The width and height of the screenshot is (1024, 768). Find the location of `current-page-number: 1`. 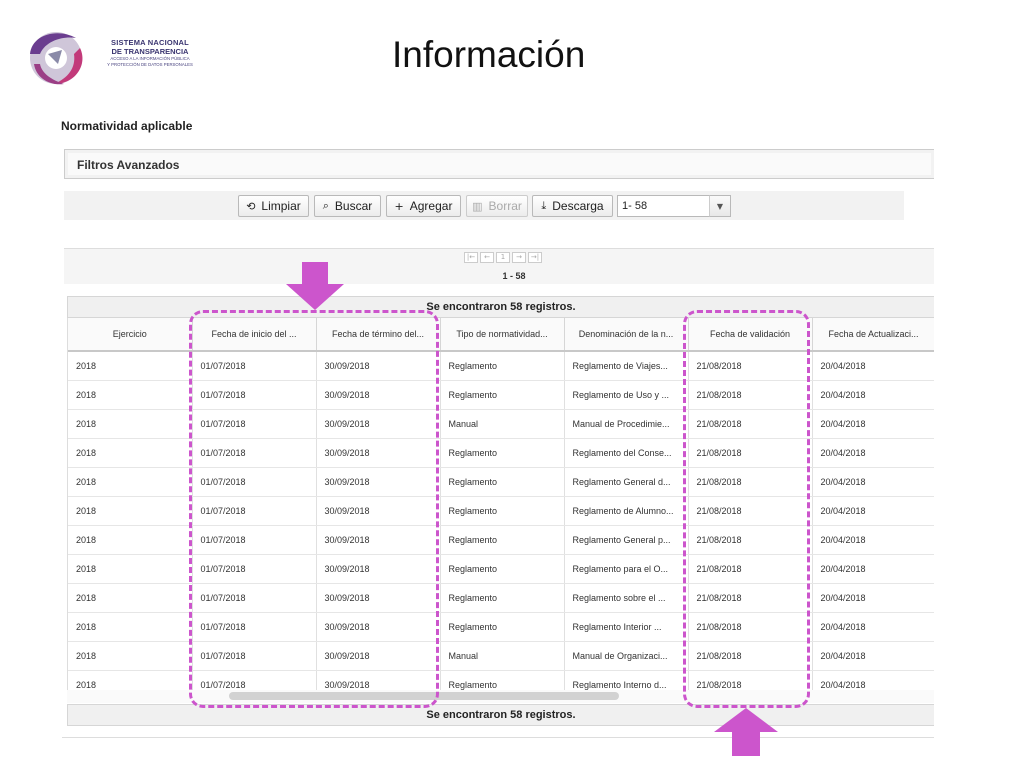

current-page-number: 1 is located at coordinates (503, 257).